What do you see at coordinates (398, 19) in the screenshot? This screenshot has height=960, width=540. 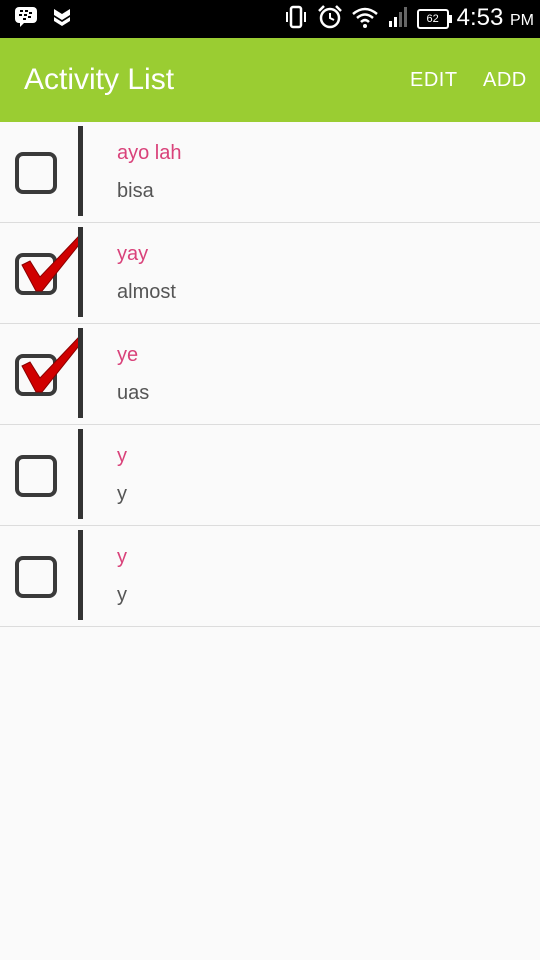 I see `signal-icon` at bounding box center [398, 19].